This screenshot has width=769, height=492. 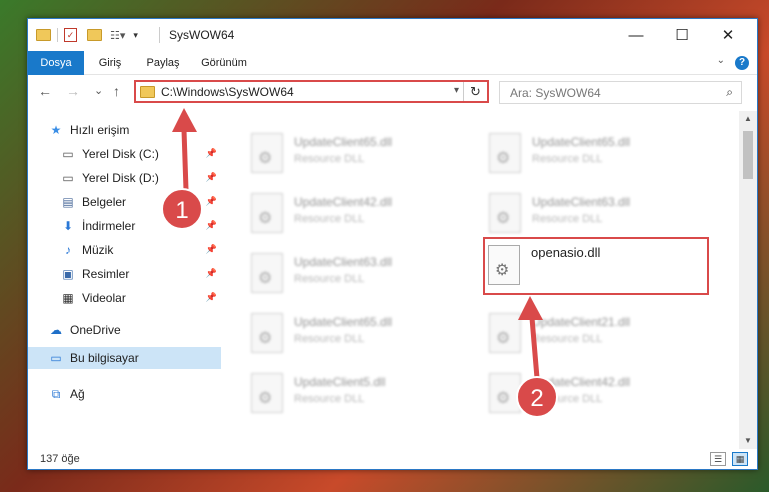 What do you see at coordinates (227, 92) in the screenshot?
I see `address-path: C:\Windows\SysWOW64` at bounding box center [227, 92].